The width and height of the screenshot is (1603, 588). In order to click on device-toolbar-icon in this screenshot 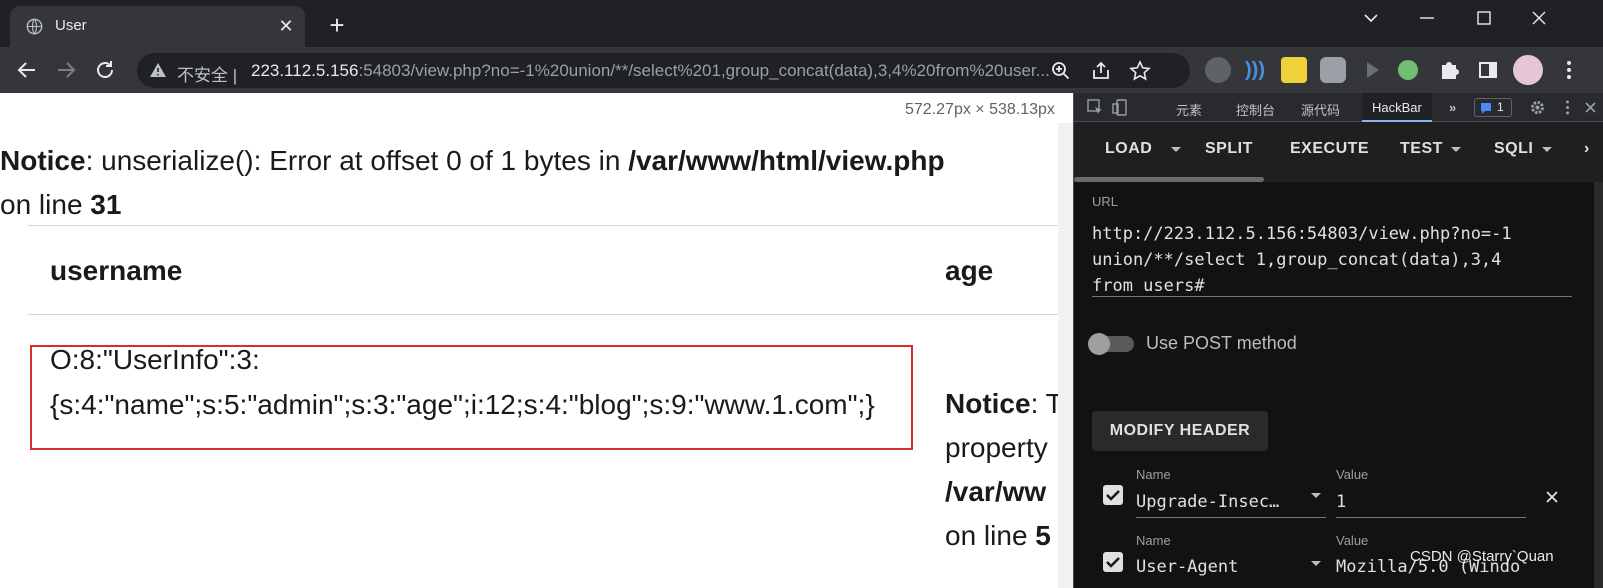, I will do `click(1120, 107)`.